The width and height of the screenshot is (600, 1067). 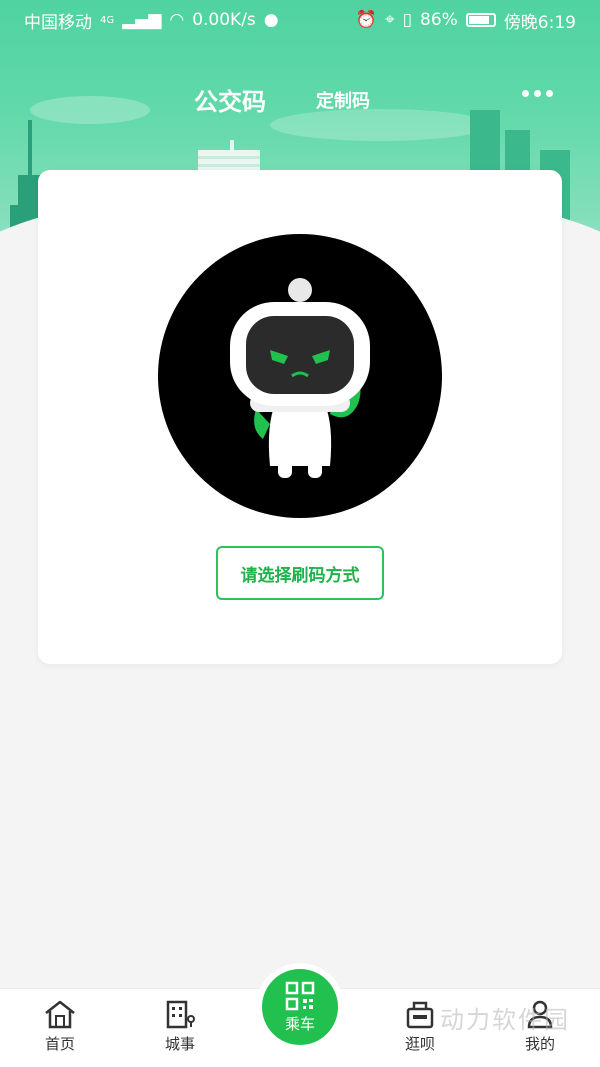 I want to click on qr-code-icon, so click(x=300, y=995).